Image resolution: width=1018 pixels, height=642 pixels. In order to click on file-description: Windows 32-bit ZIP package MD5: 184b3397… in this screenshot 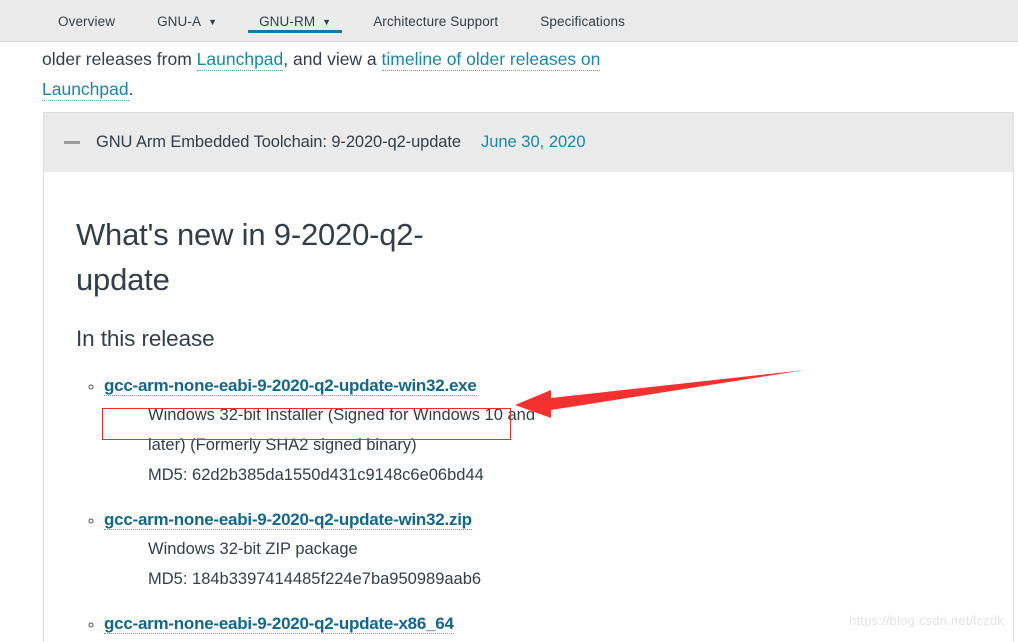, I will do `click(343, 564)`.